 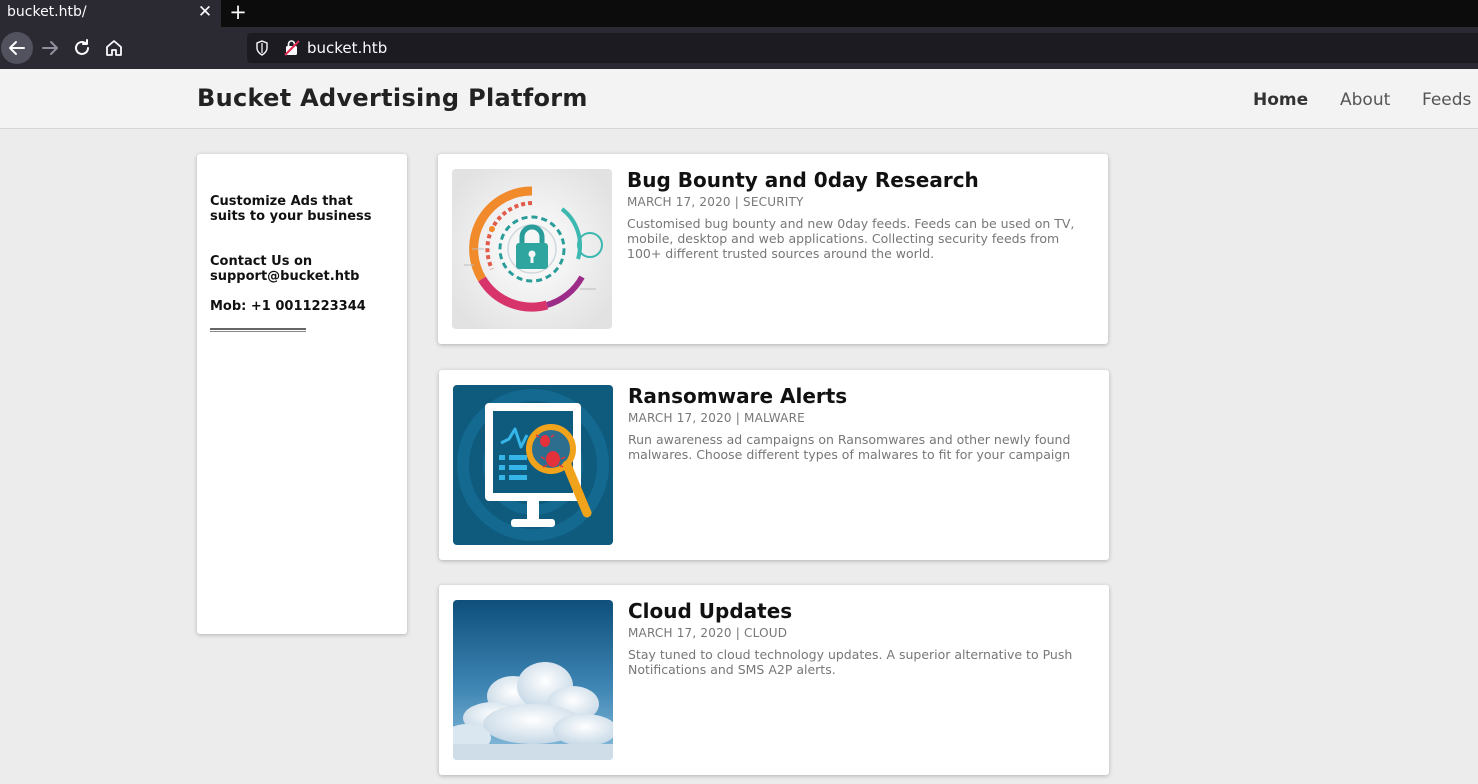 I want to click on security-lock-image, so click(x=532, y=249).